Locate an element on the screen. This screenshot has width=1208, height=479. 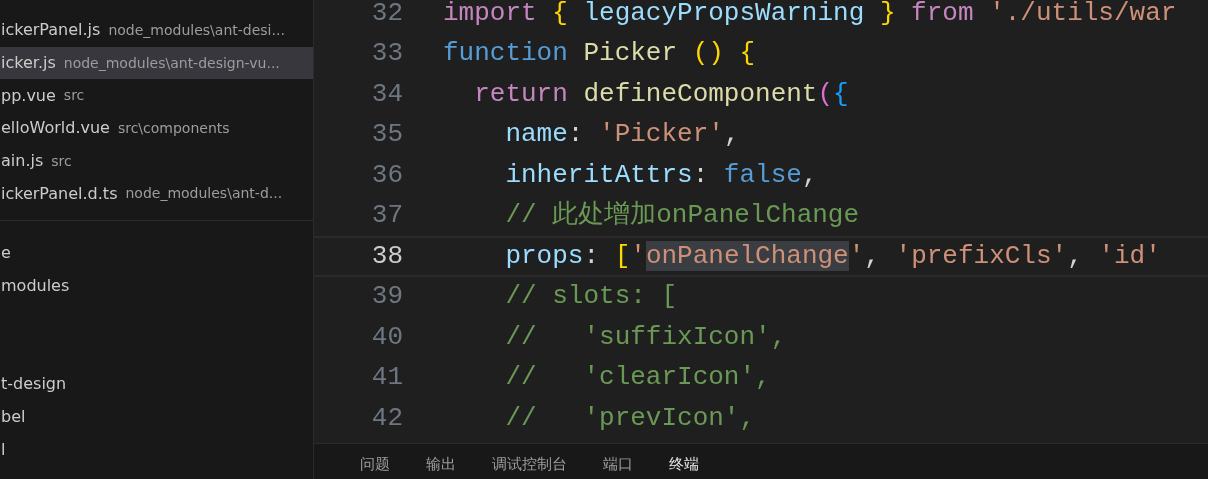
code-line: import { legacyPropsWarning } from './utils/war is located at coordinates (810, 15).